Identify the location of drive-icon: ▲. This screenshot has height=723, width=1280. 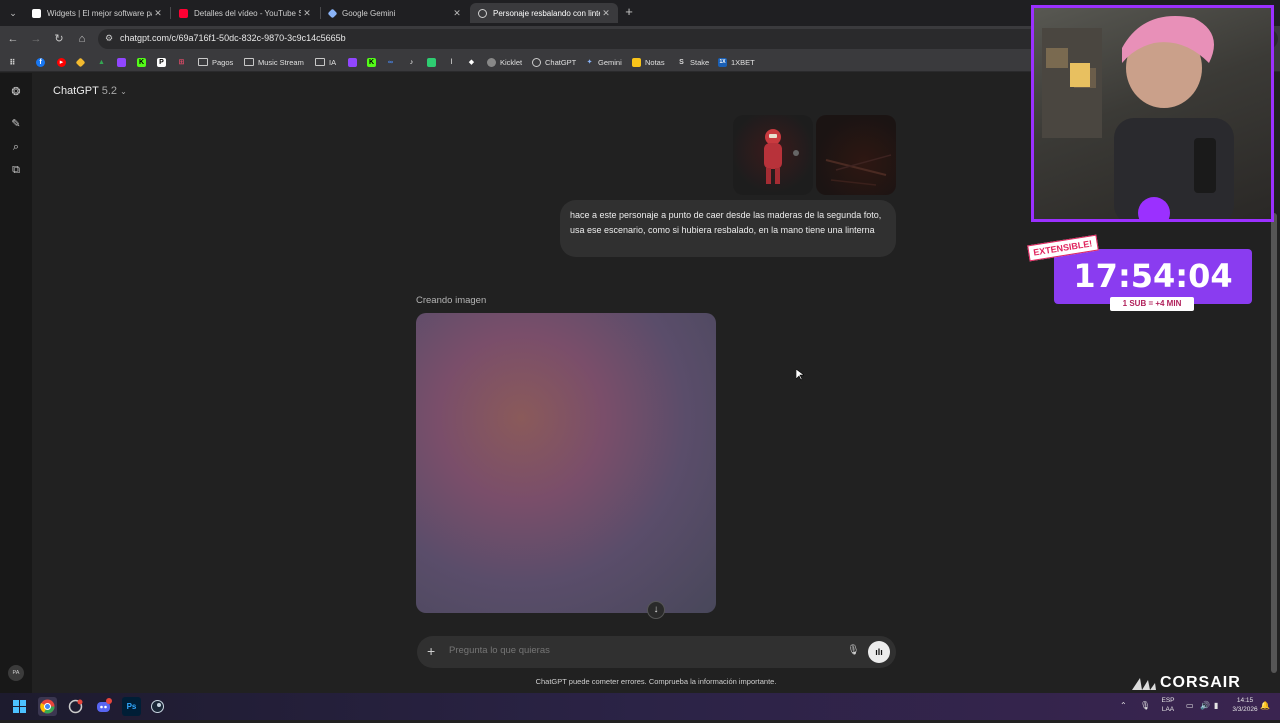
(101, 62).